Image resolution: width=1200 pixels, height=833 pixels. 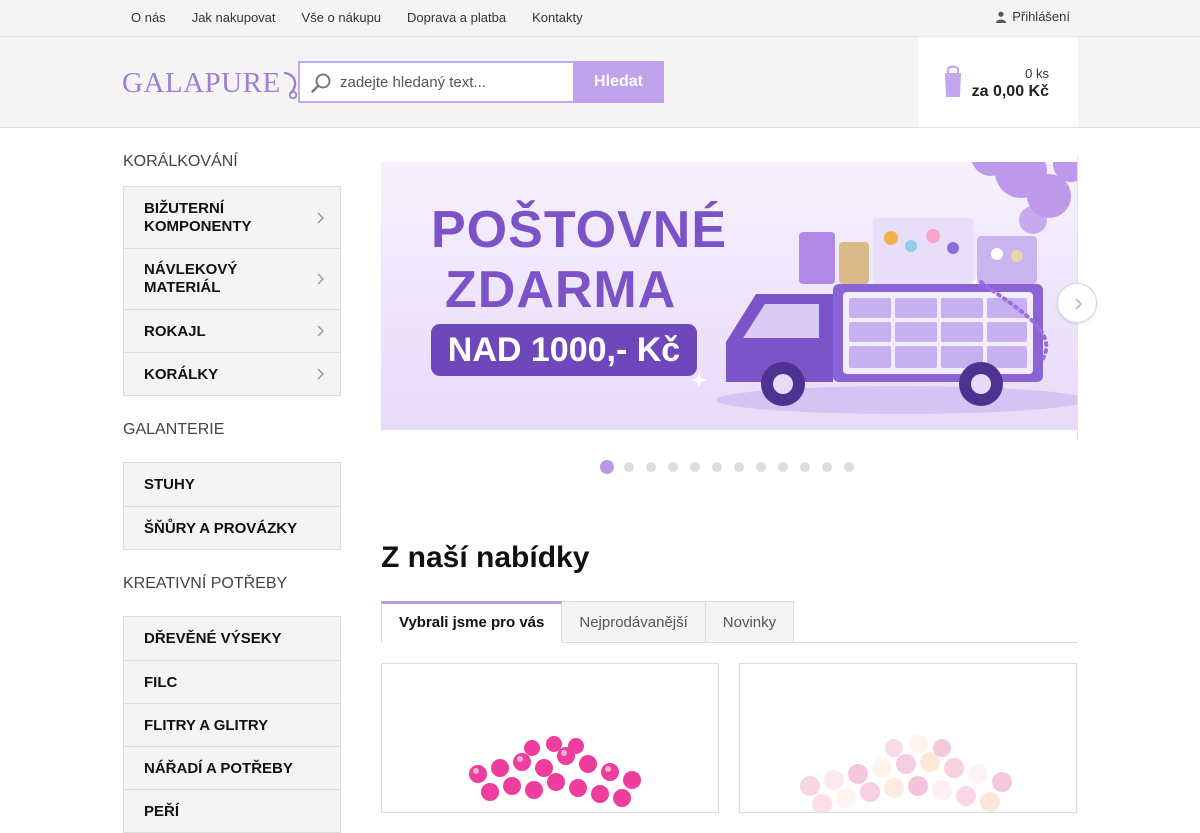 What do you see at coordinates (342, 18) in the screenshot?
I see `nav-link-shopping-info: Vše o nákupu` at bounding box center [342, 18].